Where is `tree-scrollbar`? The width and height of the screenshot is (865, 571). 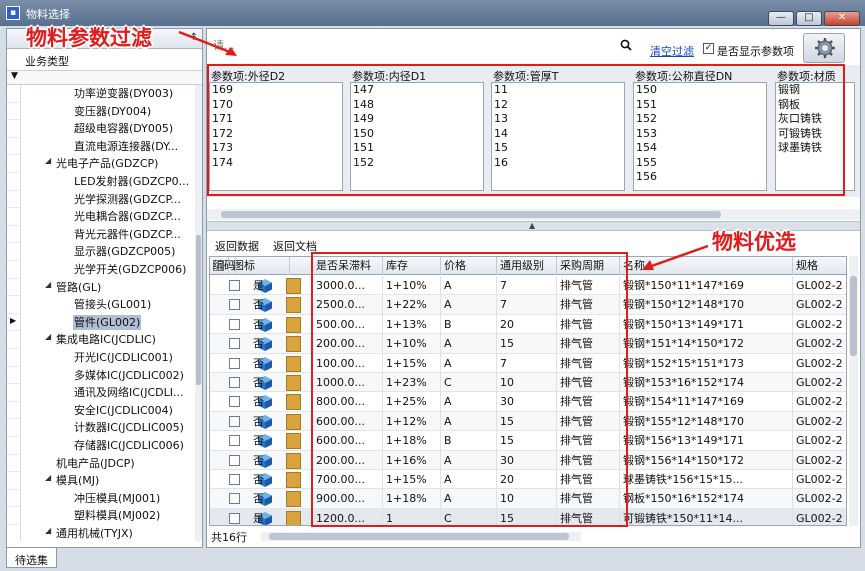
tree-scrollbar is located at coordinates (198, 313).